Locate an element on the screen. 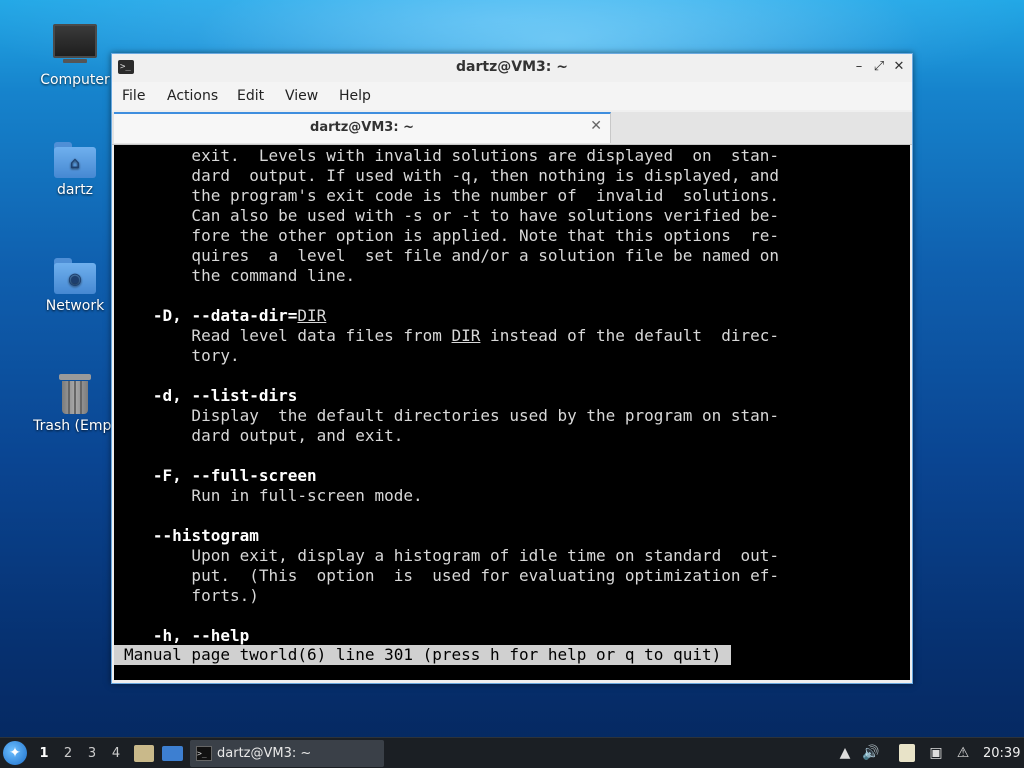 The image size is (1024, 768). terminal-line: Run in full-screen mode. is located at coordinates (273, 495).